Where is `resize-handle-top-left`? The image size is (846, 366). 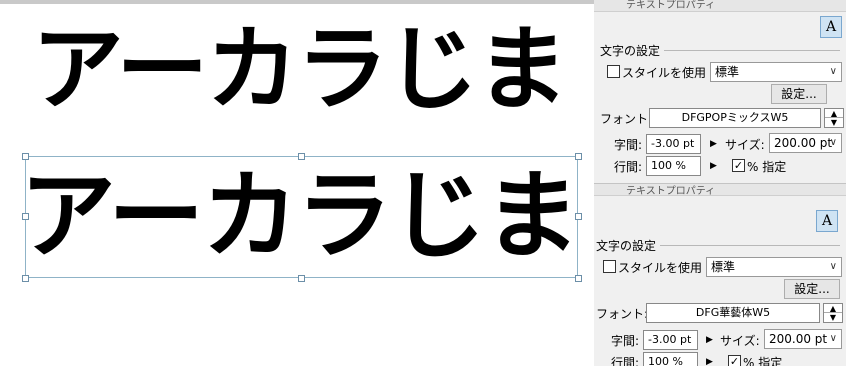
resize-handle-top-left is located at coordinates (25, 156).